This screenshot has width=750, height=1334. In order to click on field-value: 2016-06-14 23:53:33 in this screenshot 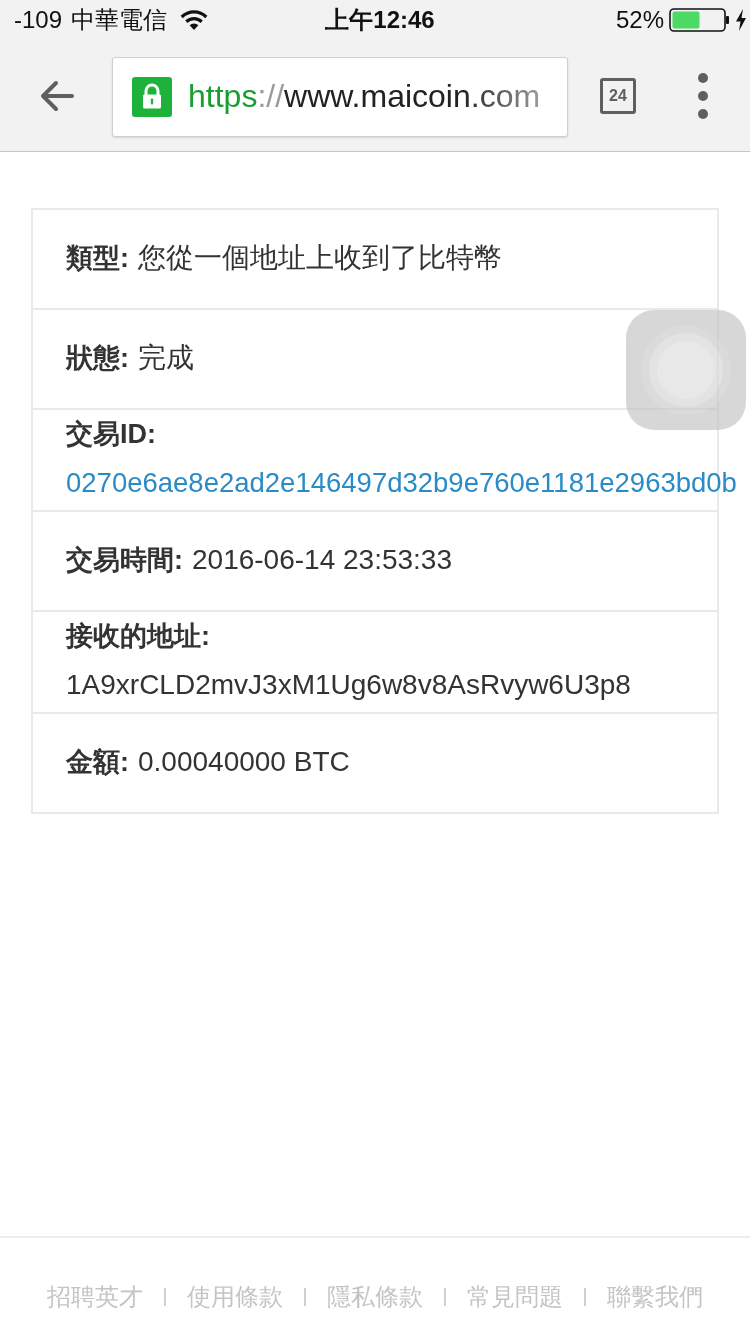, I will do `click(322, 560)`.